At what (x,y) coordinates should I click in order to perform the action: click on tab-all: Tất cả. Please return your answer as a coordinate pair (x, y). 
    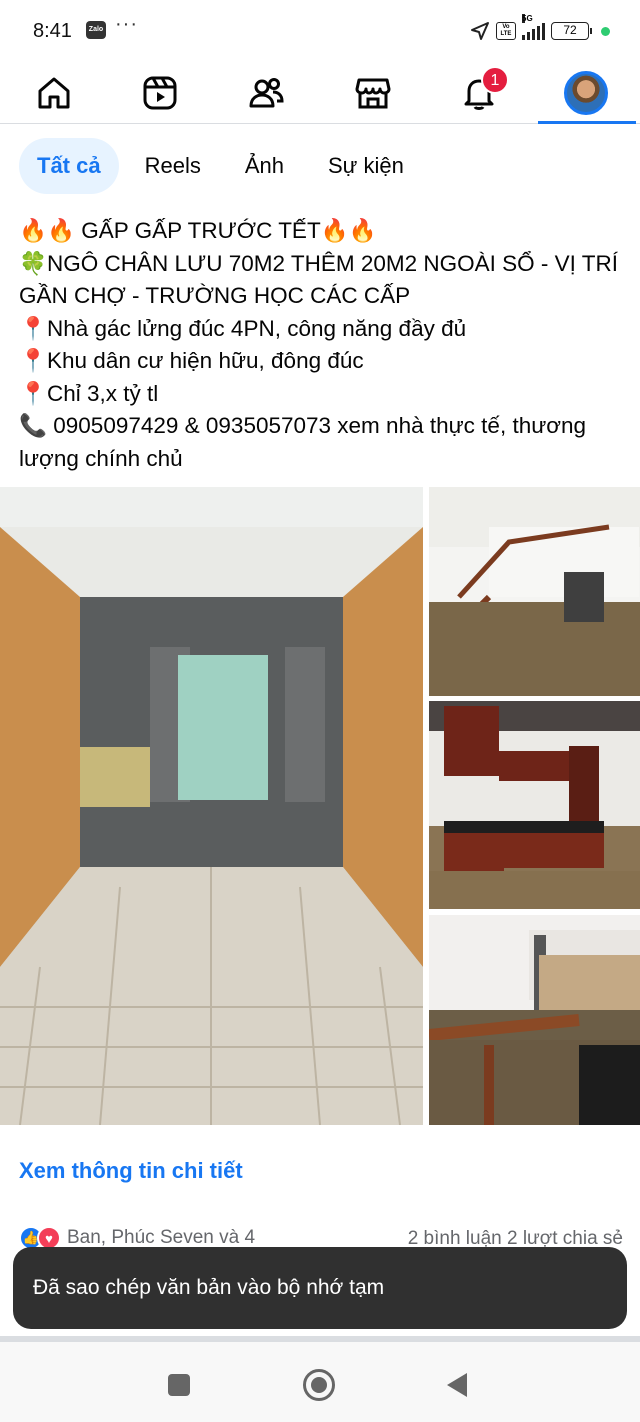
    Looking at the image, I should click on (69, 166).